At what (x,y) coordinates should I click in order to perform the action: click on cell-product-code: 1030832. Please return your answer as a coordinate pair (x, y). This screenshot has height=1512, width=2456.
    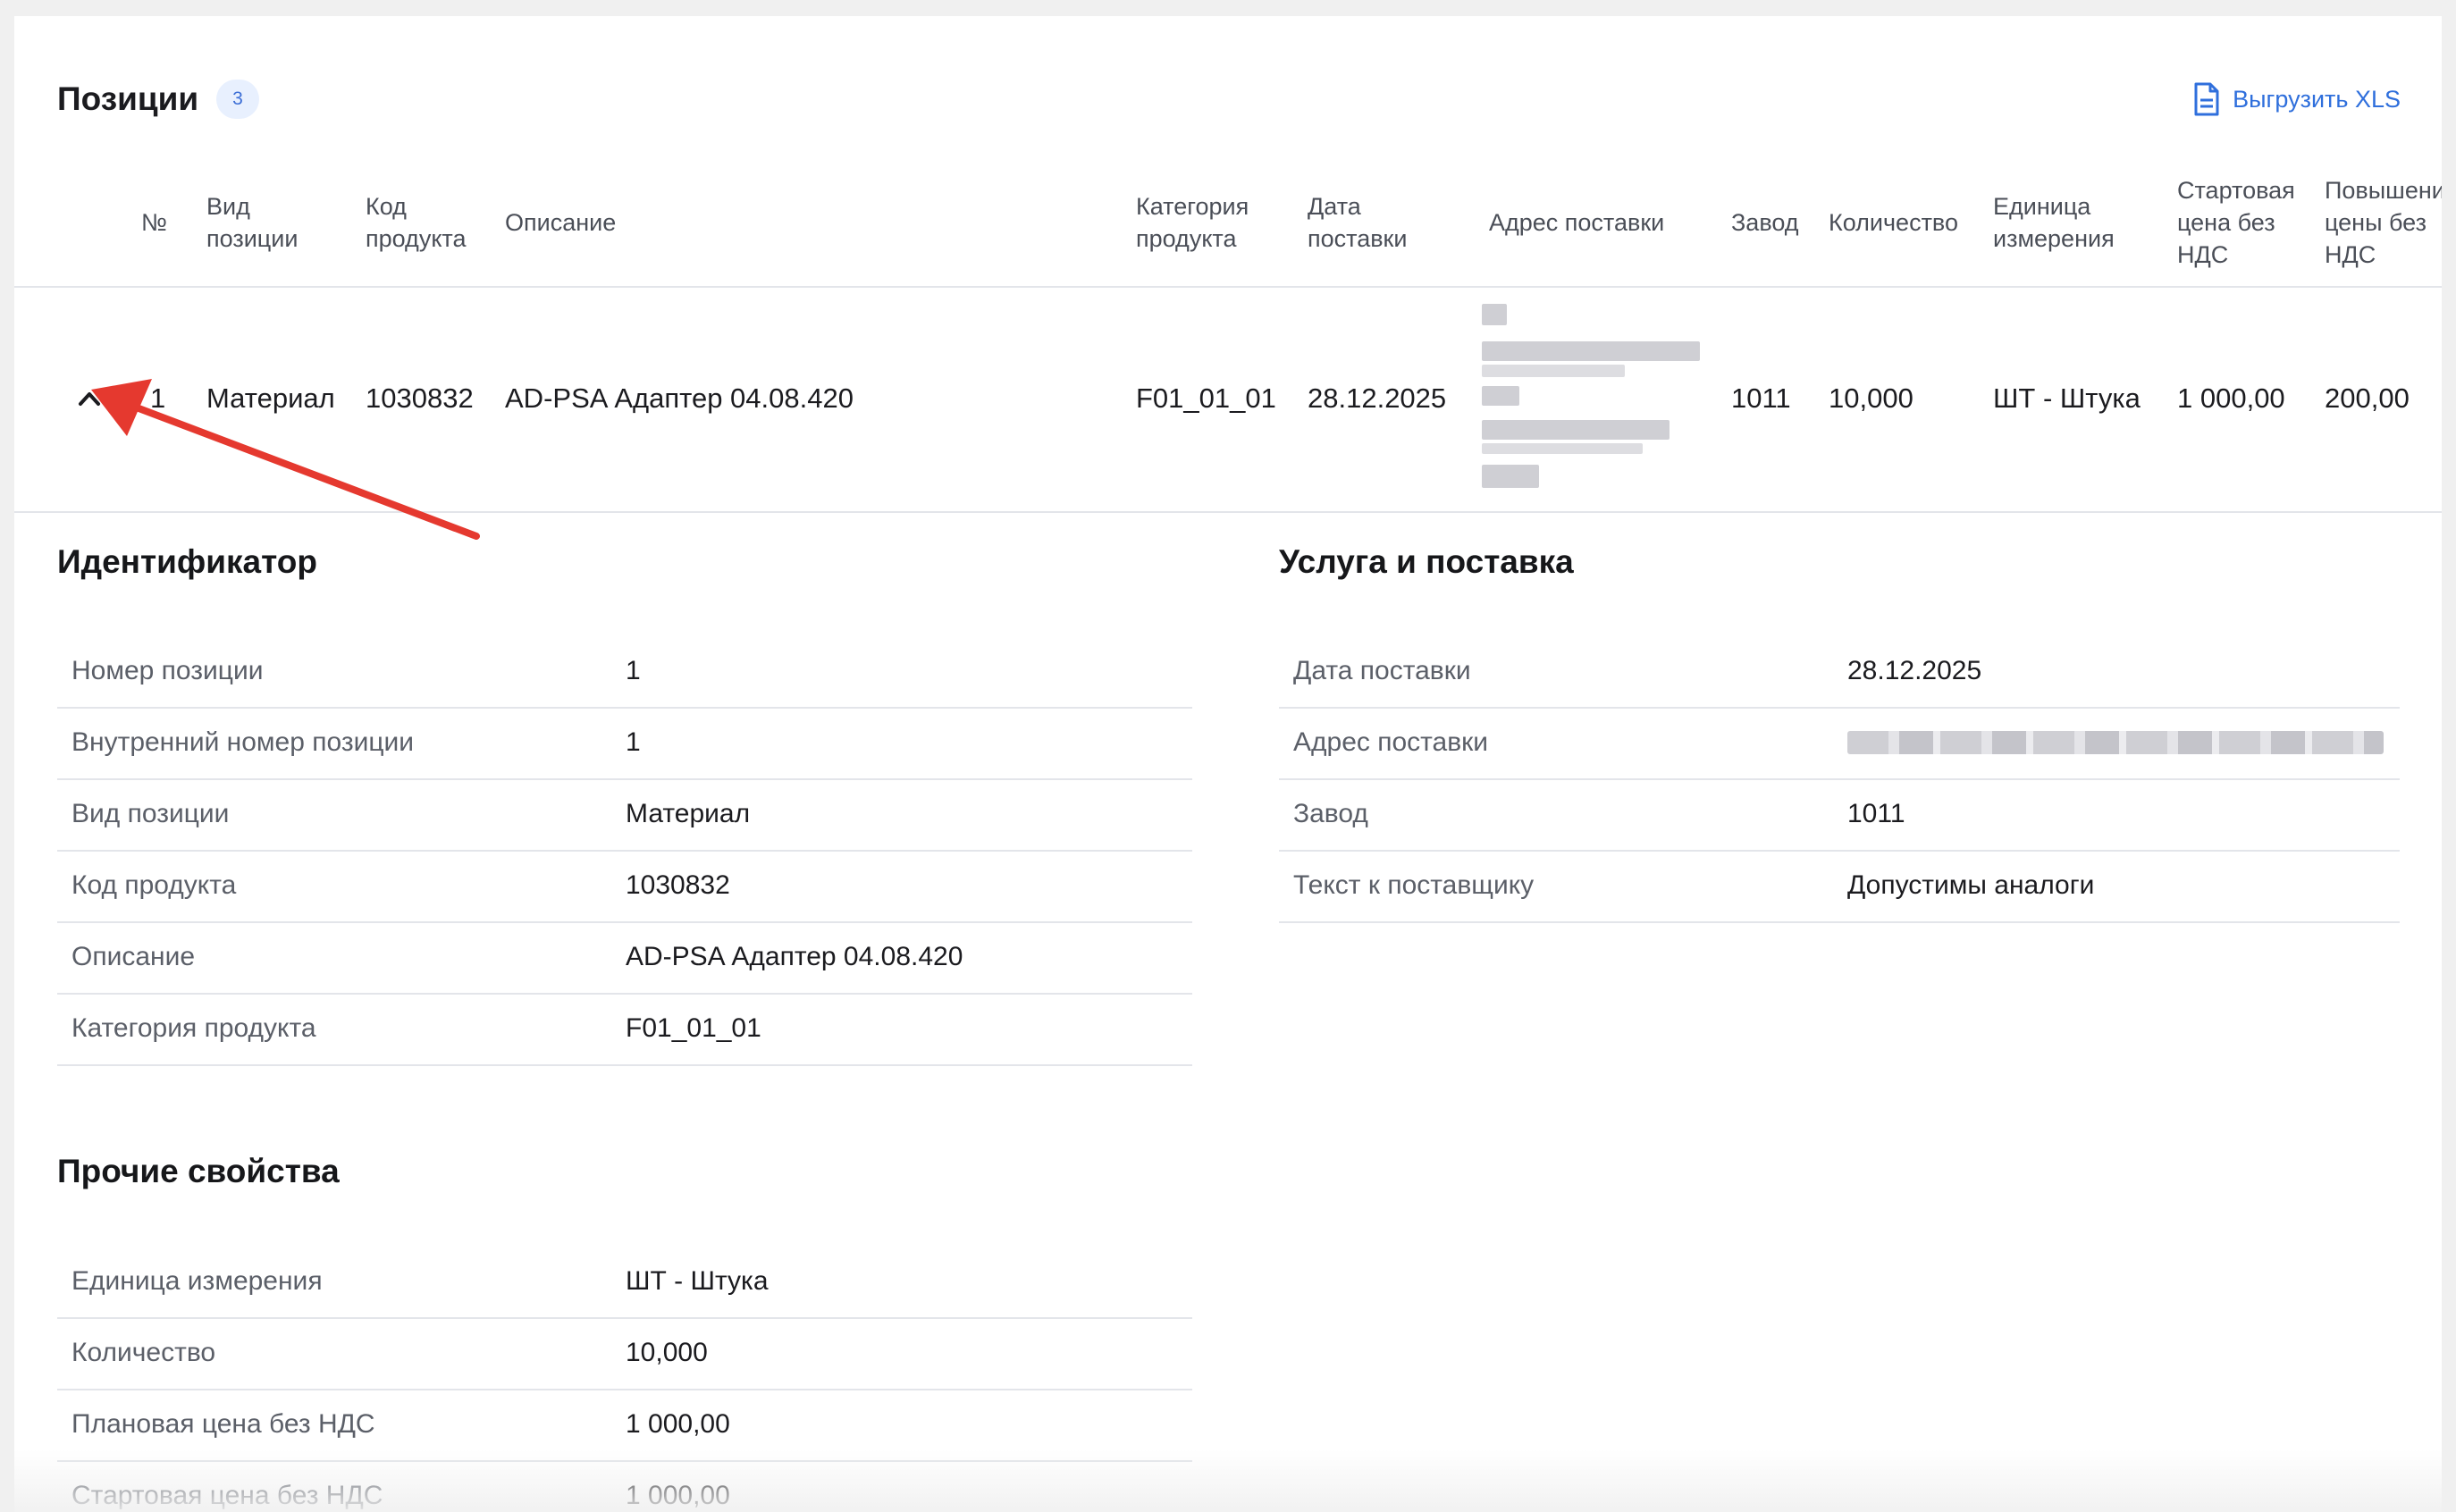
    Looking at the image, I should click on (420, 398).